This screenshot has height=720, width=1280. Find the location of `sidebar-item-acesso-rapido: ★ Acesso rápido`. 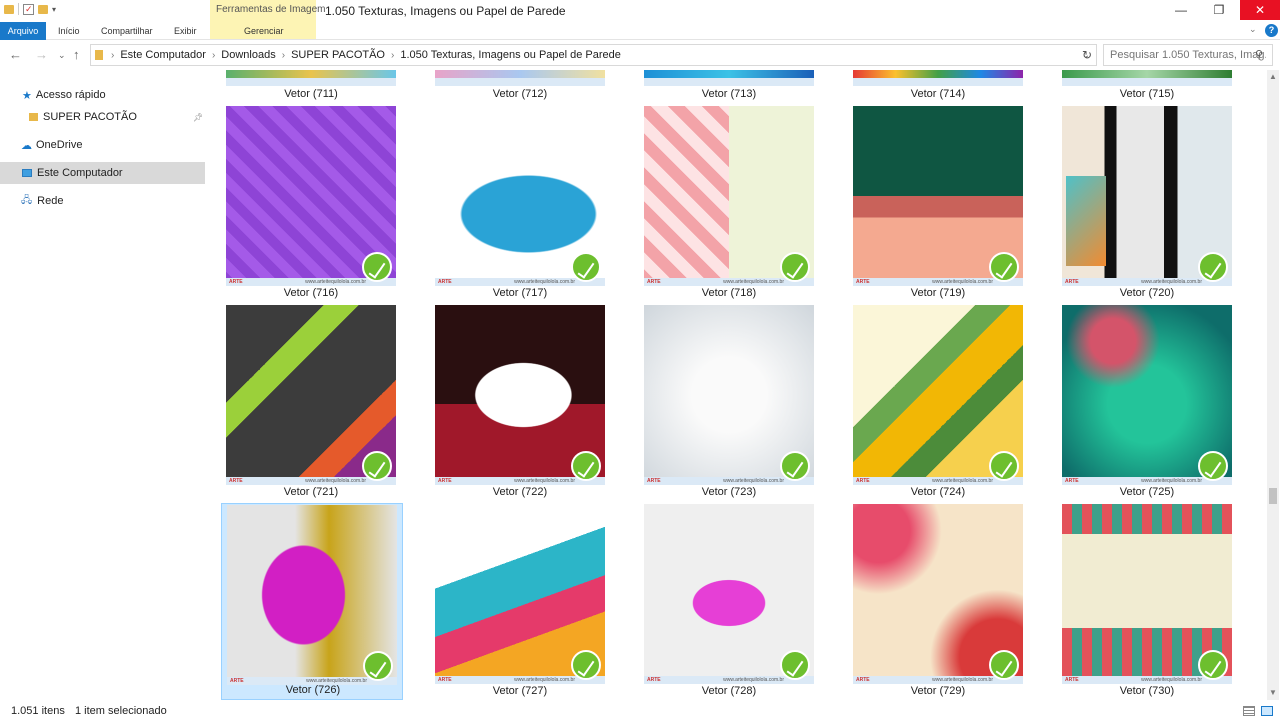

sidebar-item-acesso-rapido: ★ Acesso rápido is located at coordinates (102, 95).